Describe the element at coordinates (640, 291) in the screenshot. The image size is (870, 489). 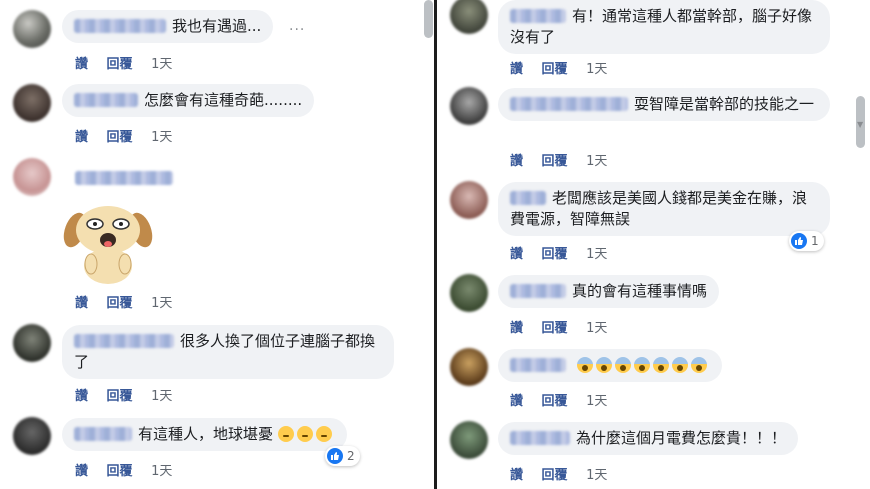
I see `comment-text: 真的會有這種事情嗎` at that location.